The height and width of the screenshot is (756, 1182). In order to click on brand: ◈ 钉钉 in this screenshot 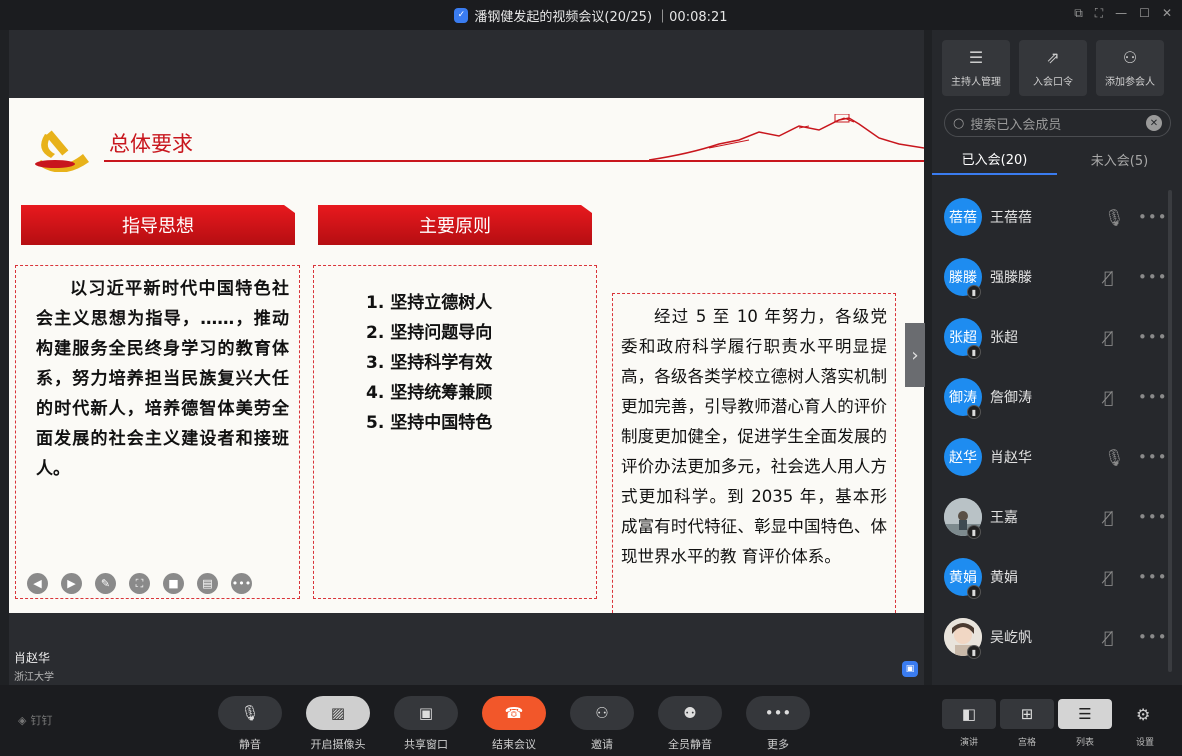, I will do `click(35, 720)`.